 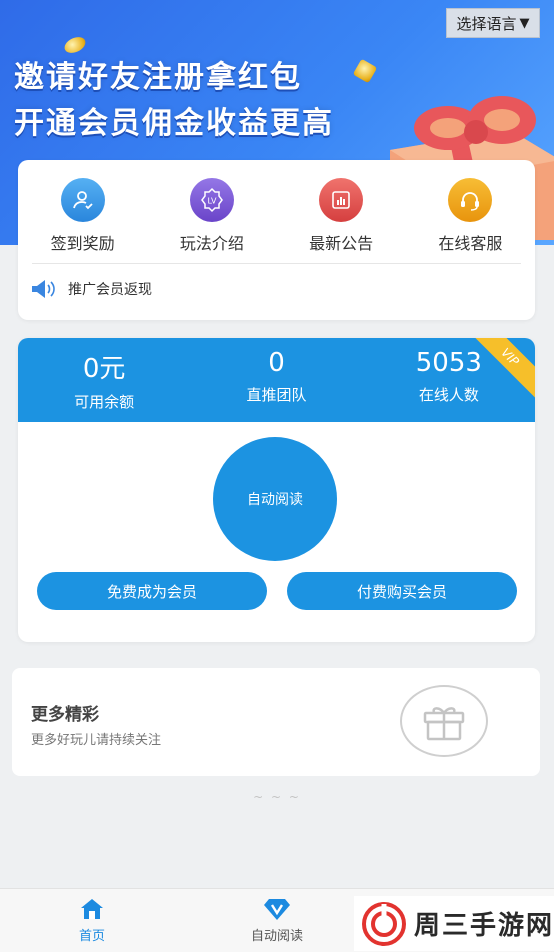 I want to click on notice-bar: 推广会员返现, so click(x=91, y=289).